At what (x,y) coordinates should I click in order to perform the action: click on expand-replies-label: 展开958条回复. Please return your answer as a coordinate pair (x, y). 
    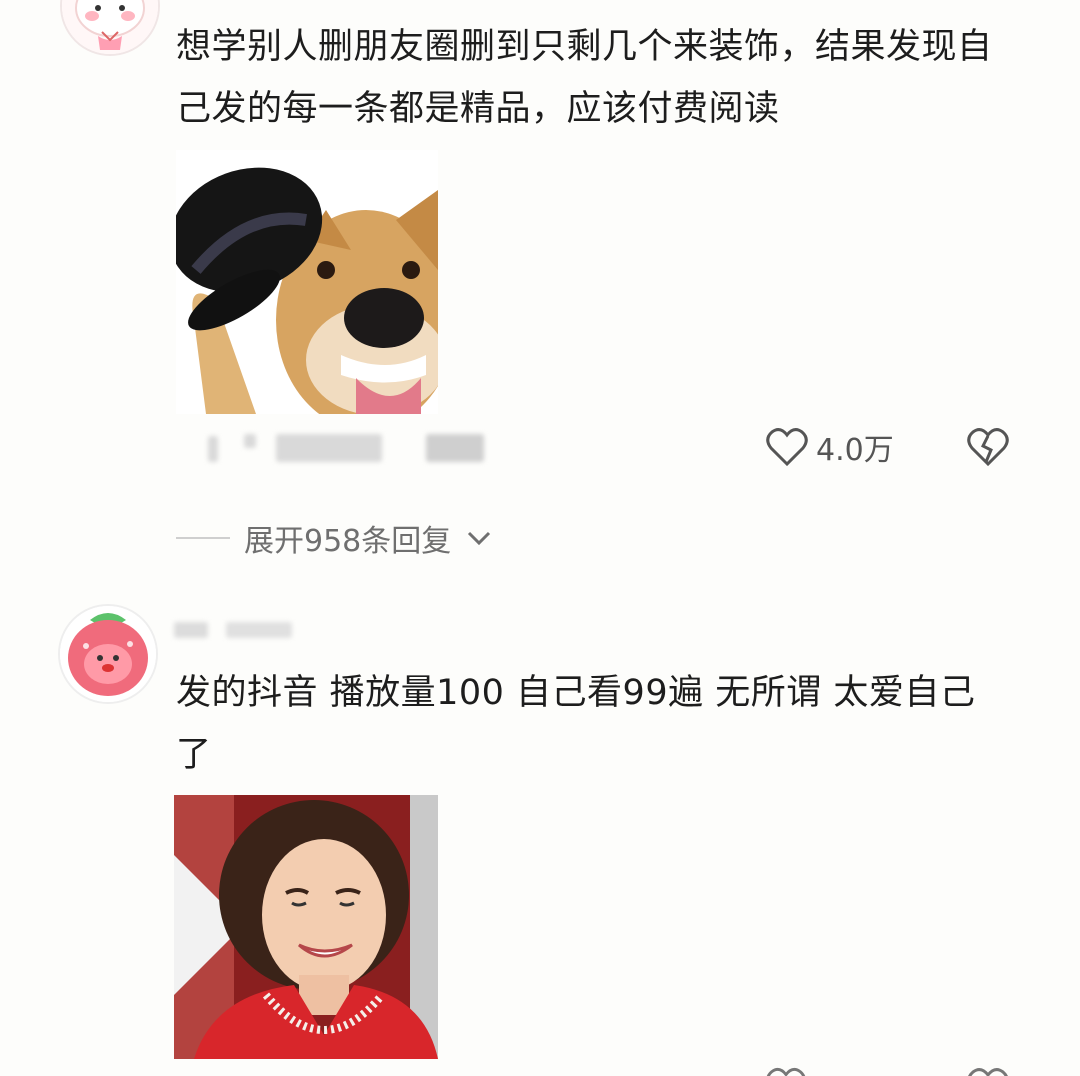
    Looking at the image, I should click on (348, 541).